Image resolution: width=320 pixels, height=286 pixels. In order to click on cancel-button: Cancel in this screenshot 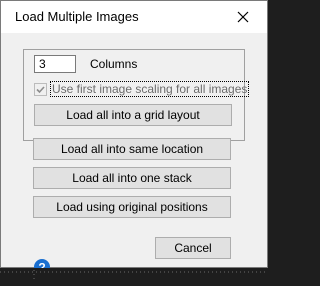, I will do `click(193, 248)`.